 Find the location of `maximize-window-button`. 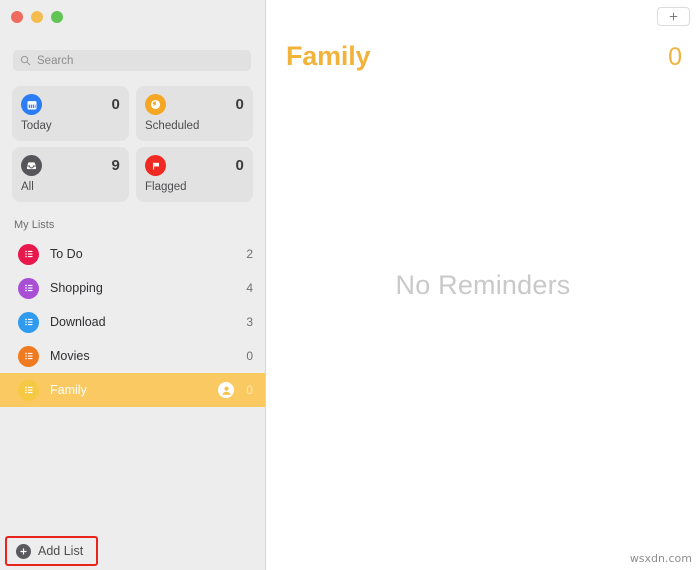

maximize-window-button is located at coordinates (57, 17).